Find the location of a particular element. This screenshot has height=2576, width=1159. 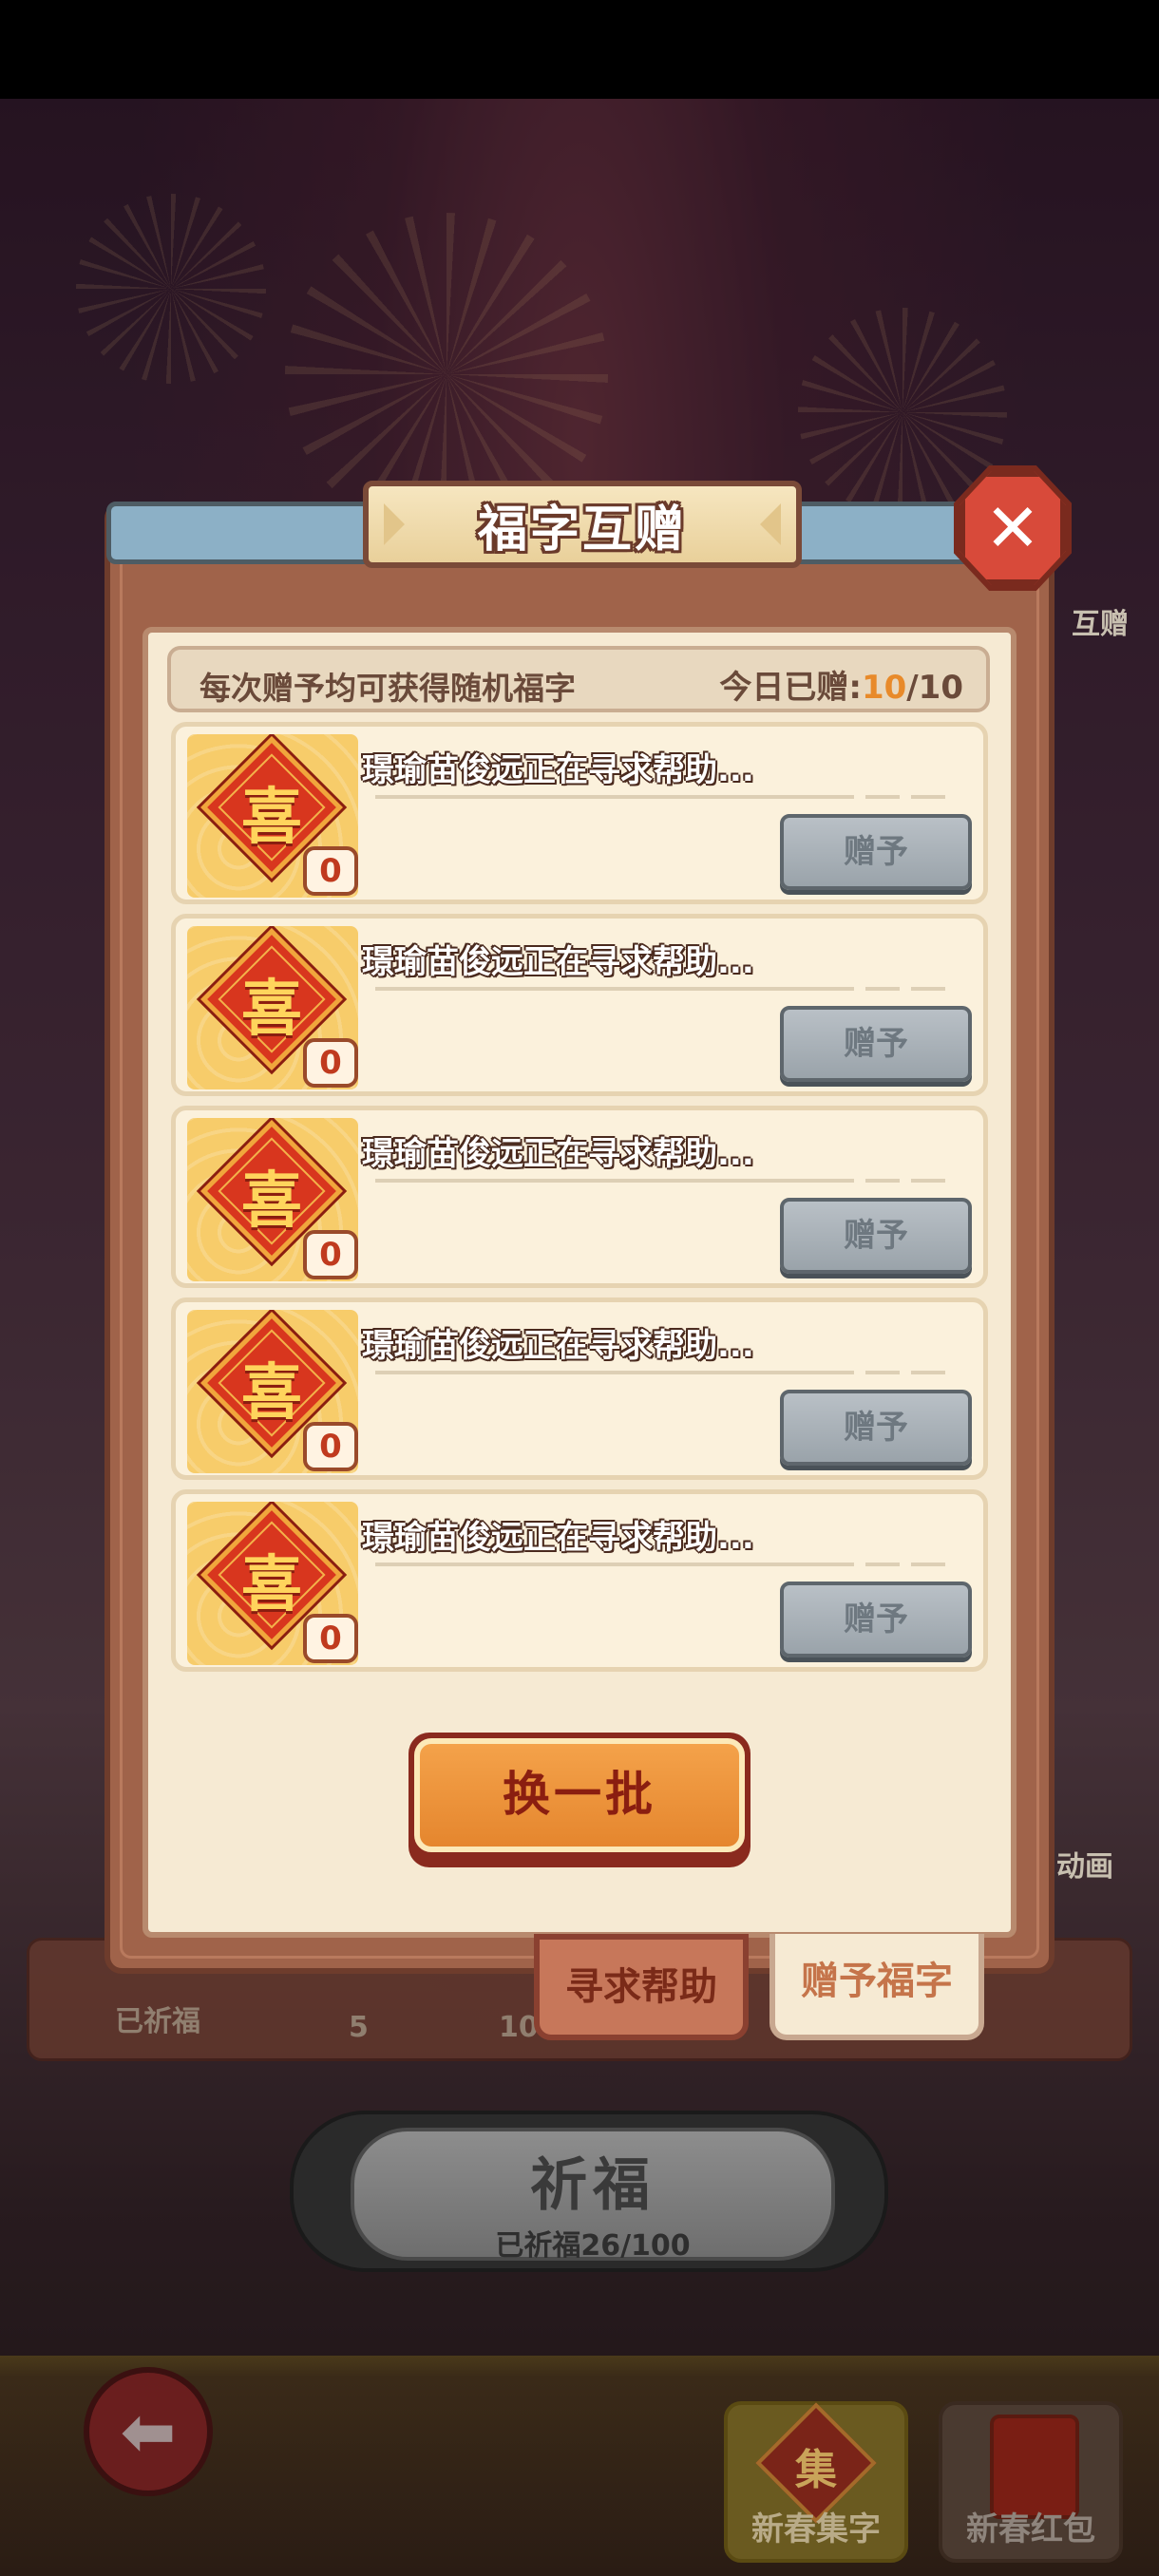

collect-icon-char: 集 is located at coordinates (816, 2470).